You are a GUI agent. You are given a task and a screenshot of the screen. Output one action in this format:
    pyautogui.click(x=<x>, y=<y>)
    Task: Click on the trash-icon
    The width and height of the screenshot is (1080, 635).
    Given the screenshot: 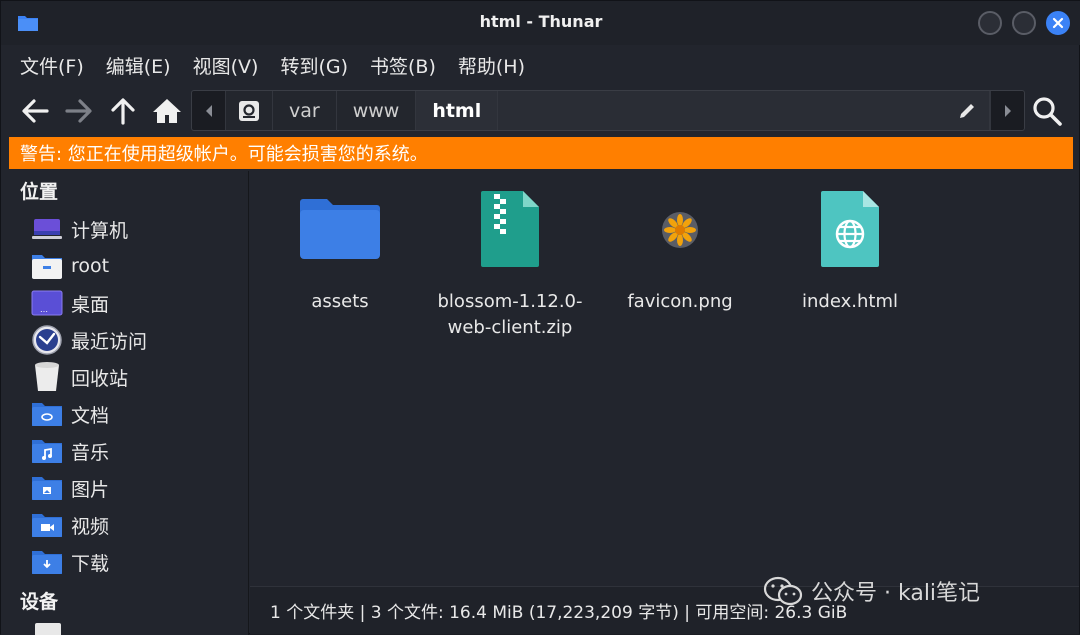 What is the action you would take?
    pyautogui.click(x=47, y=377)
    